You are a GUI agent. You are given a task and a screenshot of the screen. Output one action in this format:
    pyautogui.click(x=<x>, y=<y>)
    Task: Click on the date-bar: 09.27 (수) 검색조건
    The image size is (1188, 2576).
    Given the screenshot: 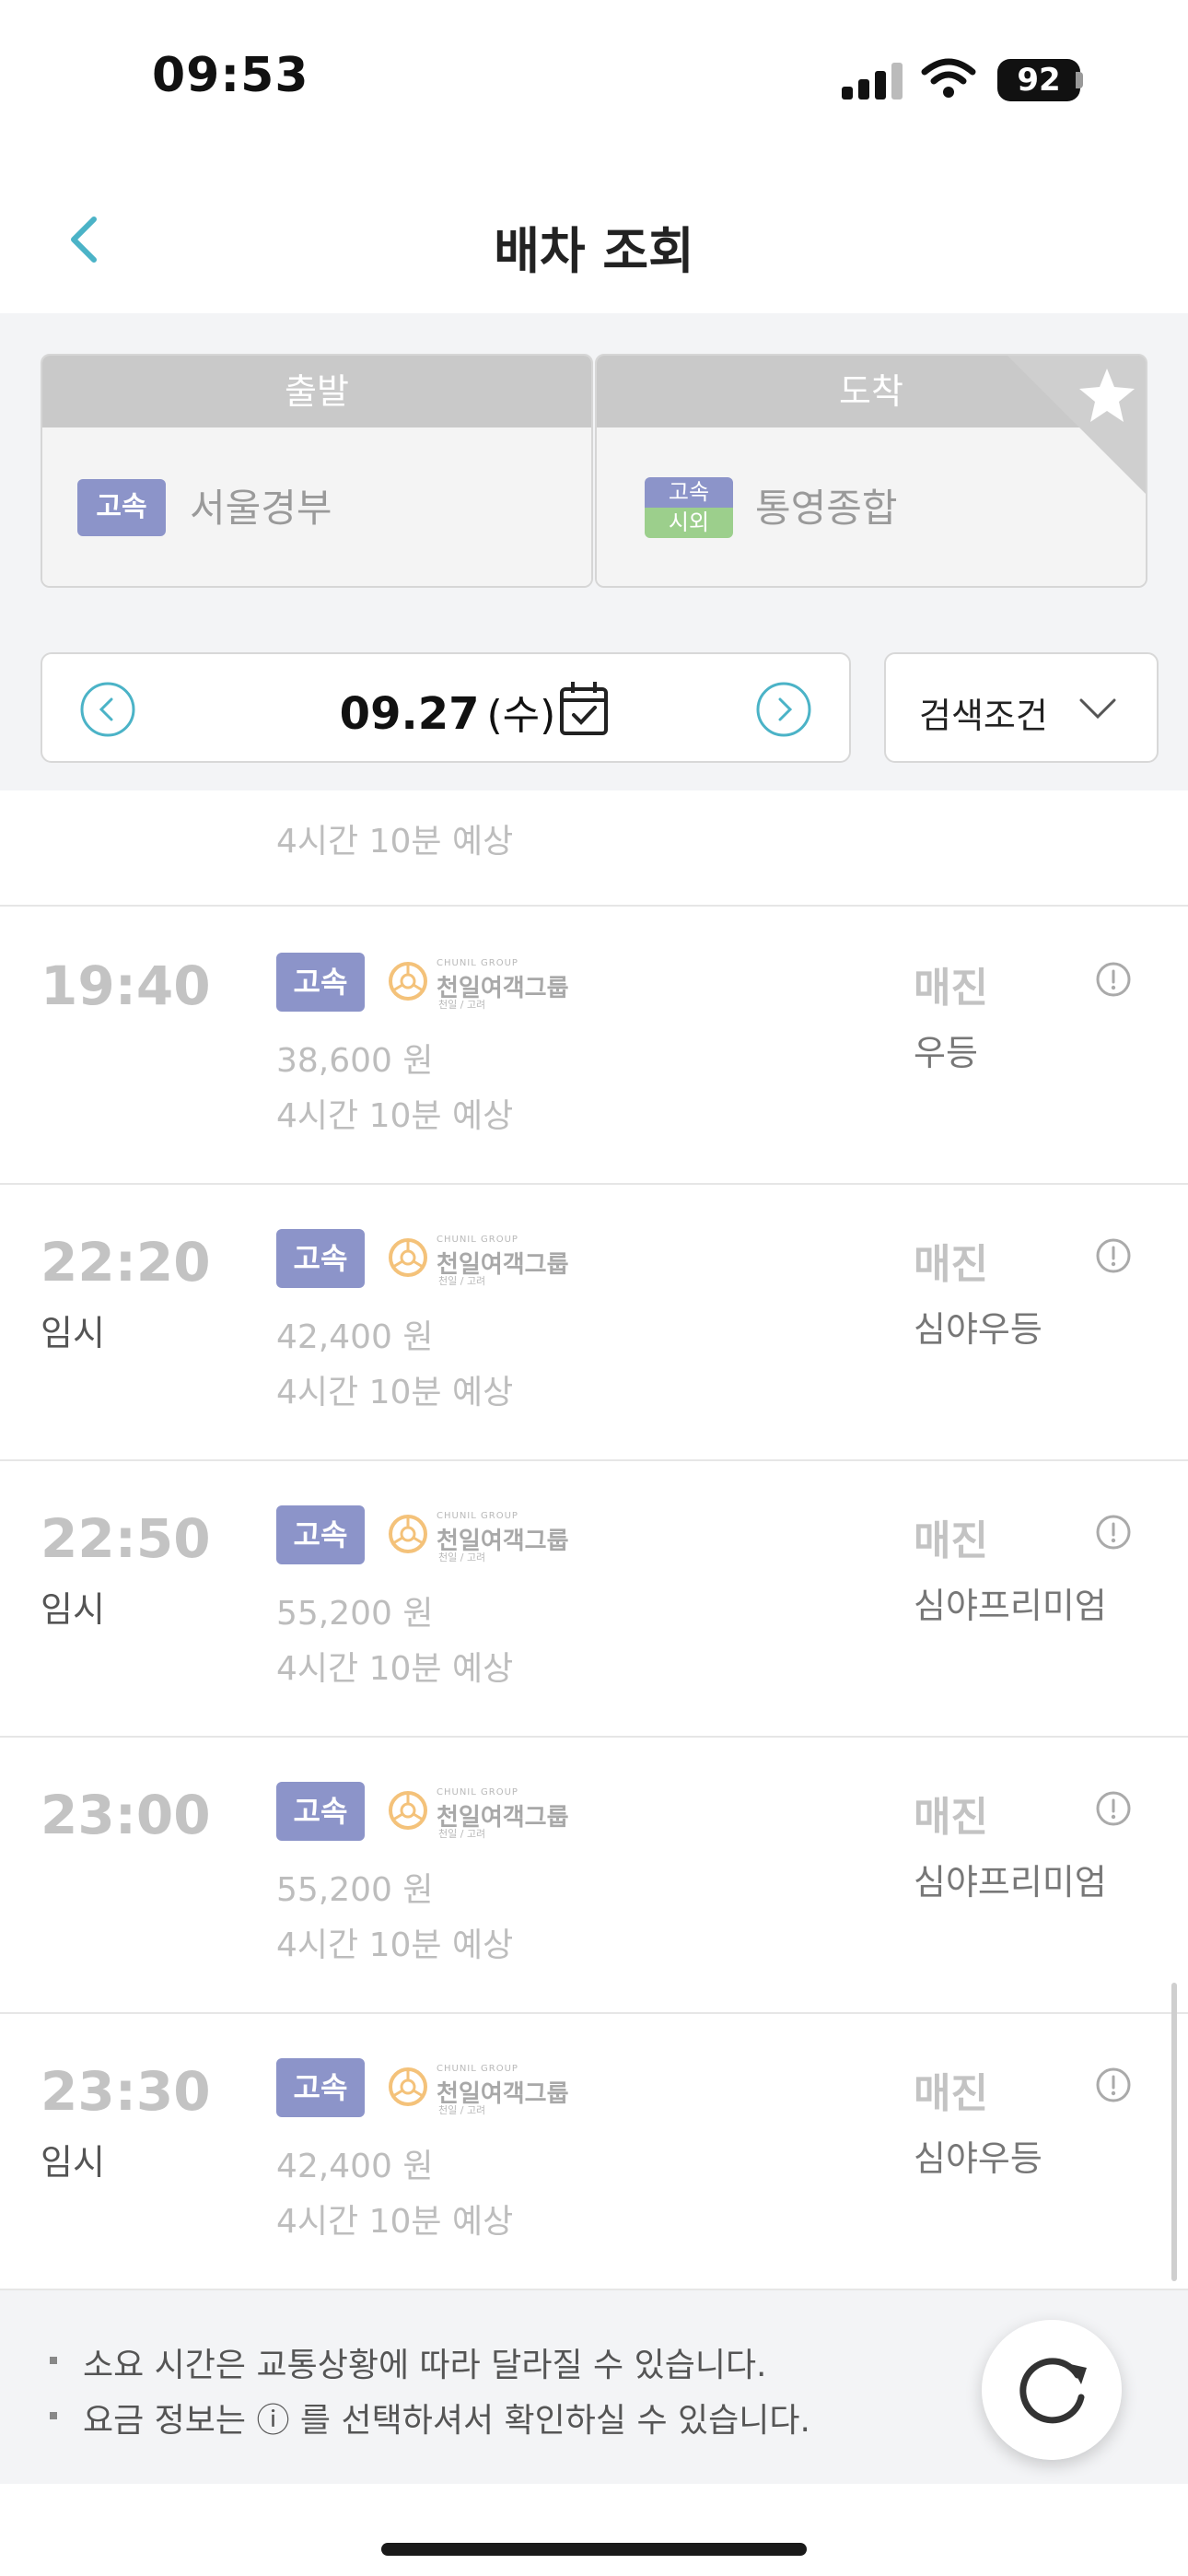 What is the action you would take?
    pyautogui.click(x=594, y=707)
    